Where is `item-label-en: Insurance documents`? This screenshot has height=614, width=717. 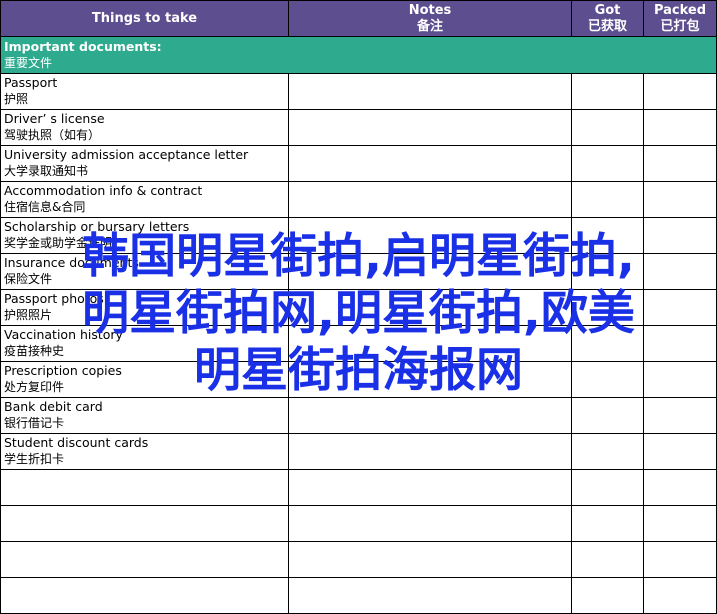
item-label-en: Insurance documents is located at coordinates (71, 262).